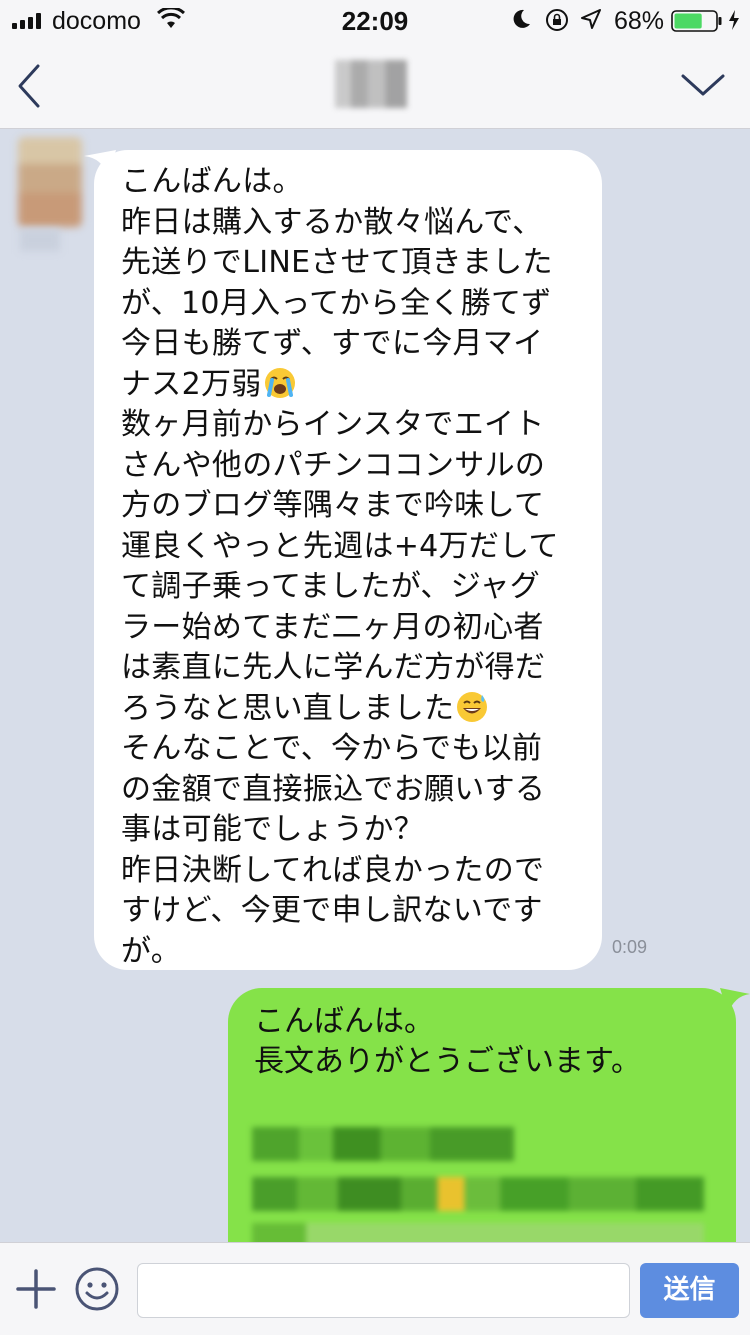 This screenshot has height=1335, width=750. What do you see at coordinates (29, 86) in the screenshot?
I see `chevron-left-icon` at bounding box center [29, 86].